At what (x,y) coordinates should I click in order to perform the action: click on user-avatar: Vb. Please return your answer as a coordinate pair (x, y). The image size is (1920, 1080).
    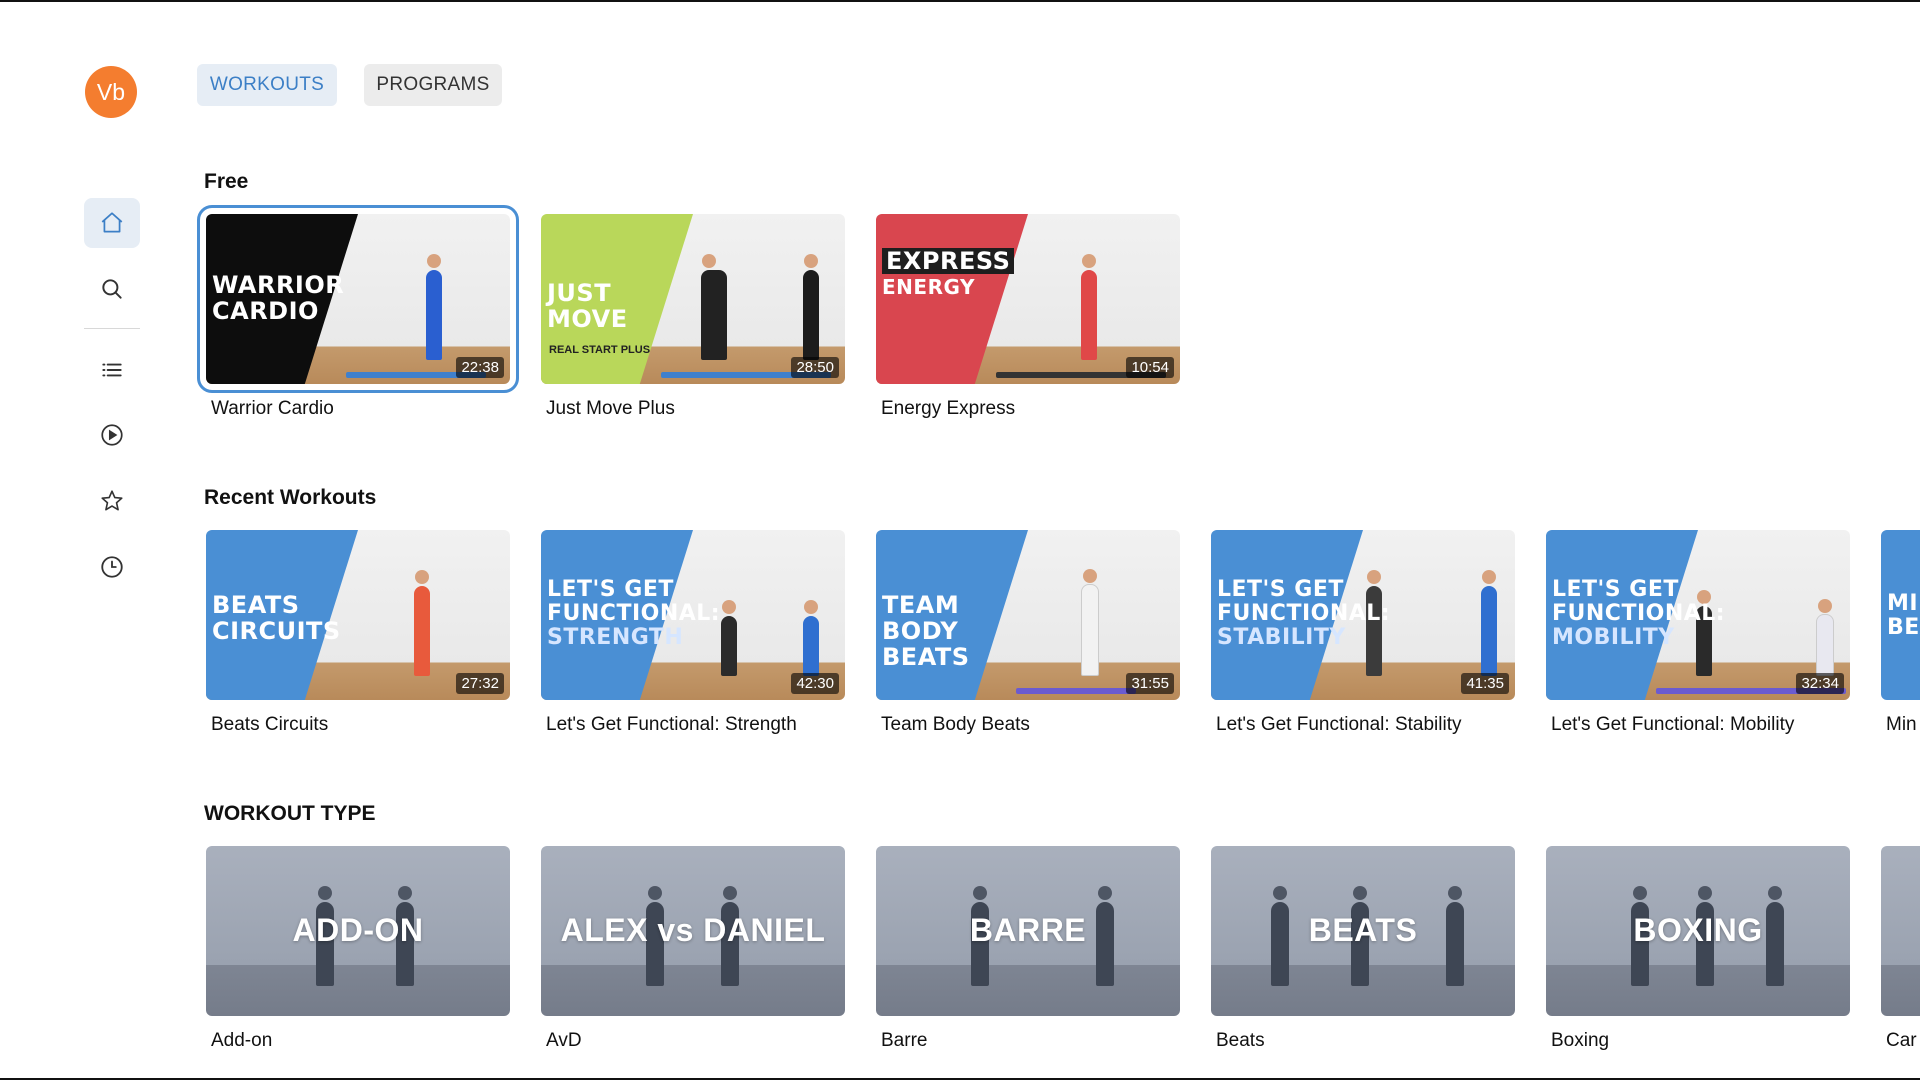
    Looking at the image, I should click on (111, 92).